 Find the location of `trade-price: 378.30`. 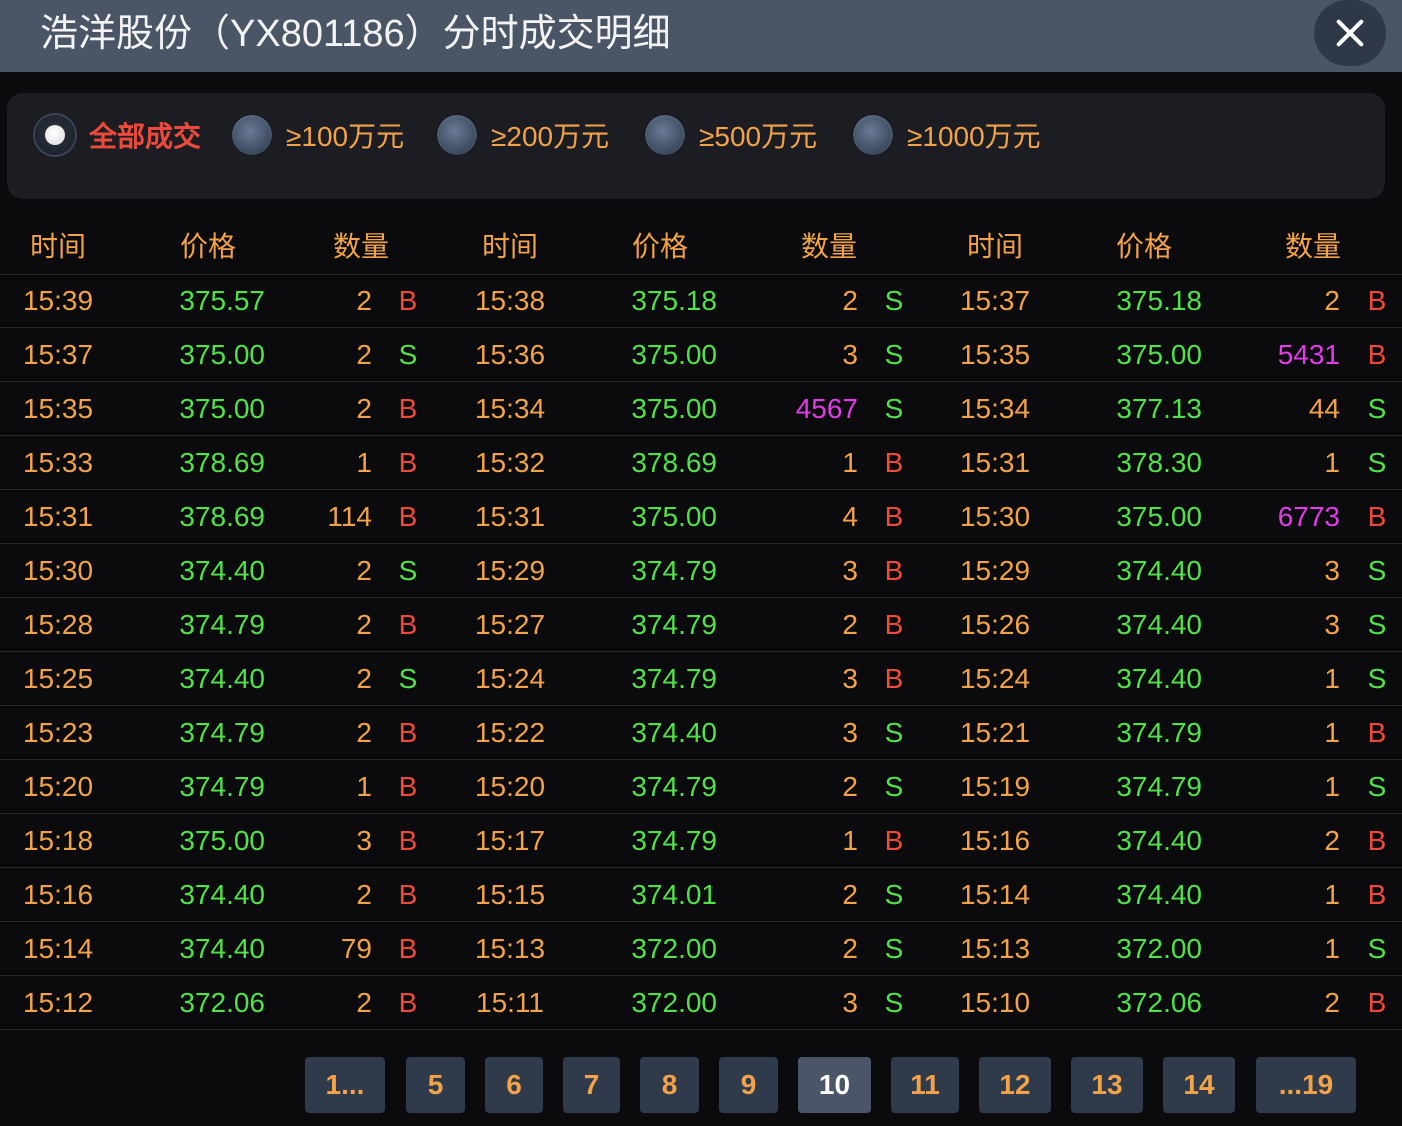

trade-price: 378.30 is located at coordinates (1159, 462).